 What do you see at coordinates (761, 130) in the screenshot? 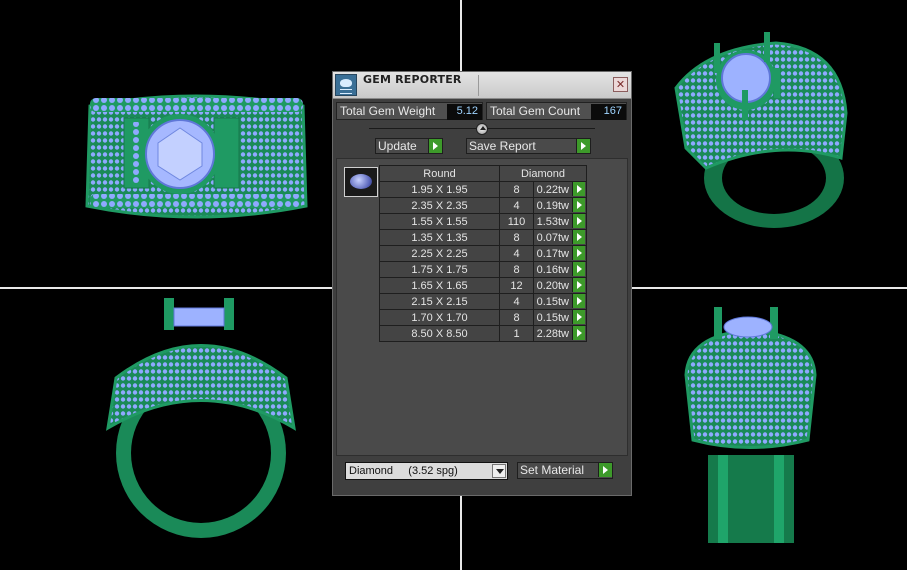
I see `ring-render-perspective` at bounding box center [761, 130].